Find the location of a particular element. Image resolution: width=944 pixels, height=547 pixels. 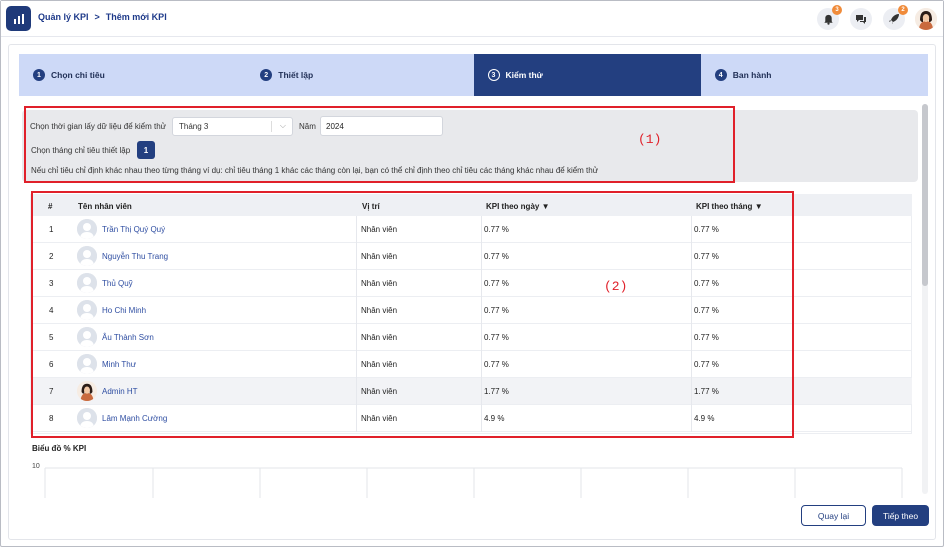

chat-button is located at coordinates (861, 19).